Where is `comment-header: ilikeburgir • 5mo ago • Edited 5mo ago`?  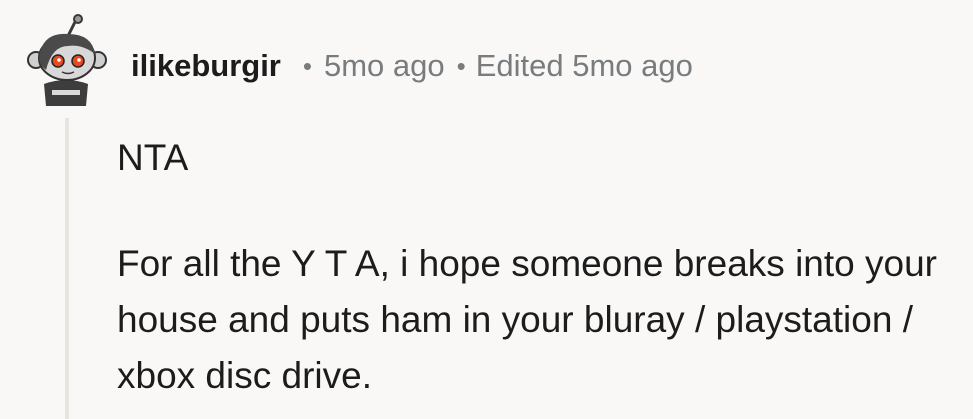
comment-header: ilikeburgir • 5mo ago • Edited 5mo ago is located at coordinates (412, 66).